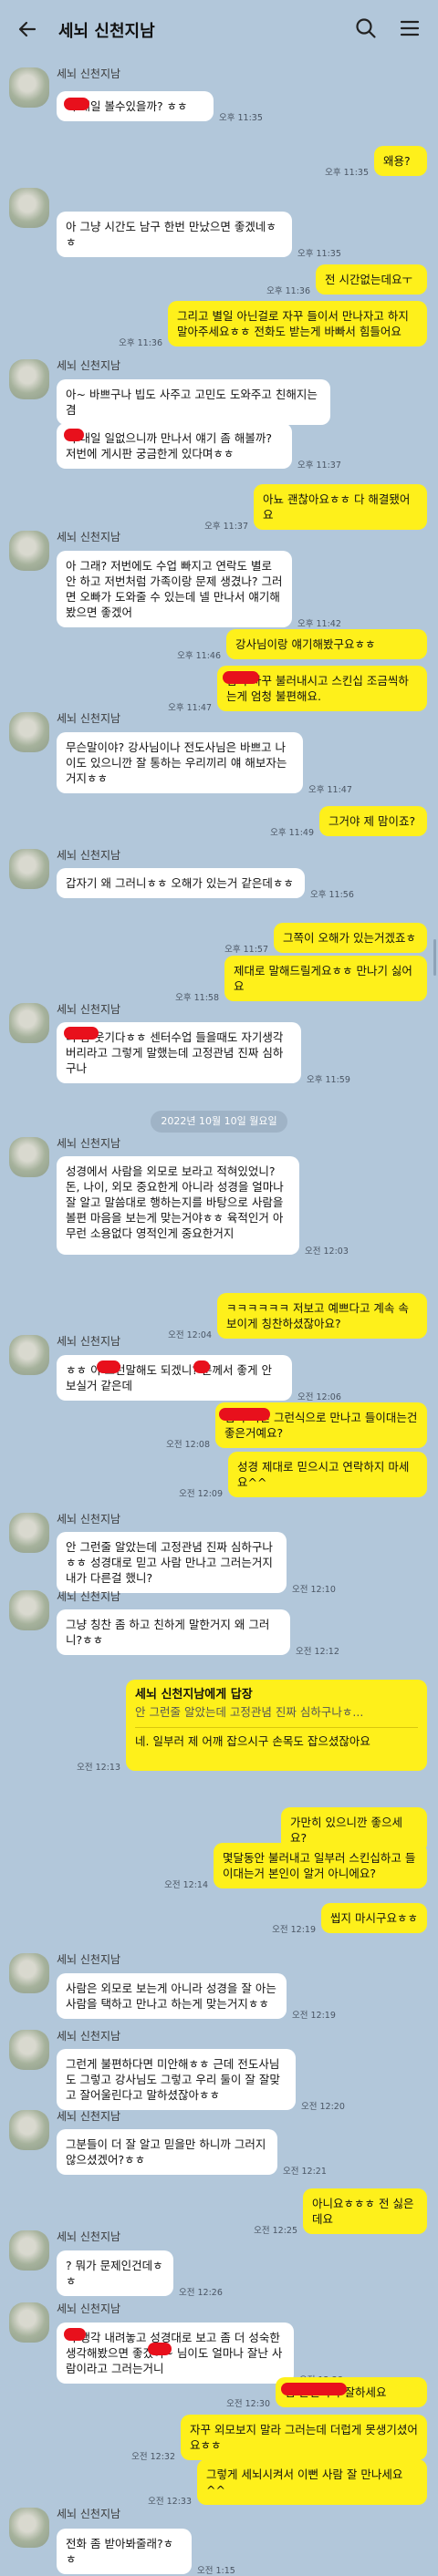 This screenshot has width=438, height=2576. What do you see at coordinates (201, 2293) in the screenshot?
I see `message-time: 오전 12:26` at bounding box center [201, 2293].